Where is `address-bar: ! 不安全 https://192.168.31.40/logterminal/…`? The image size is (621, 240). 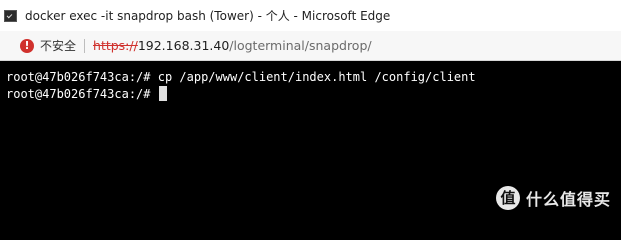 address-bar: ! 不安全 https://192.168.31.40/logterminal/… is located at coordinates (310, 46).